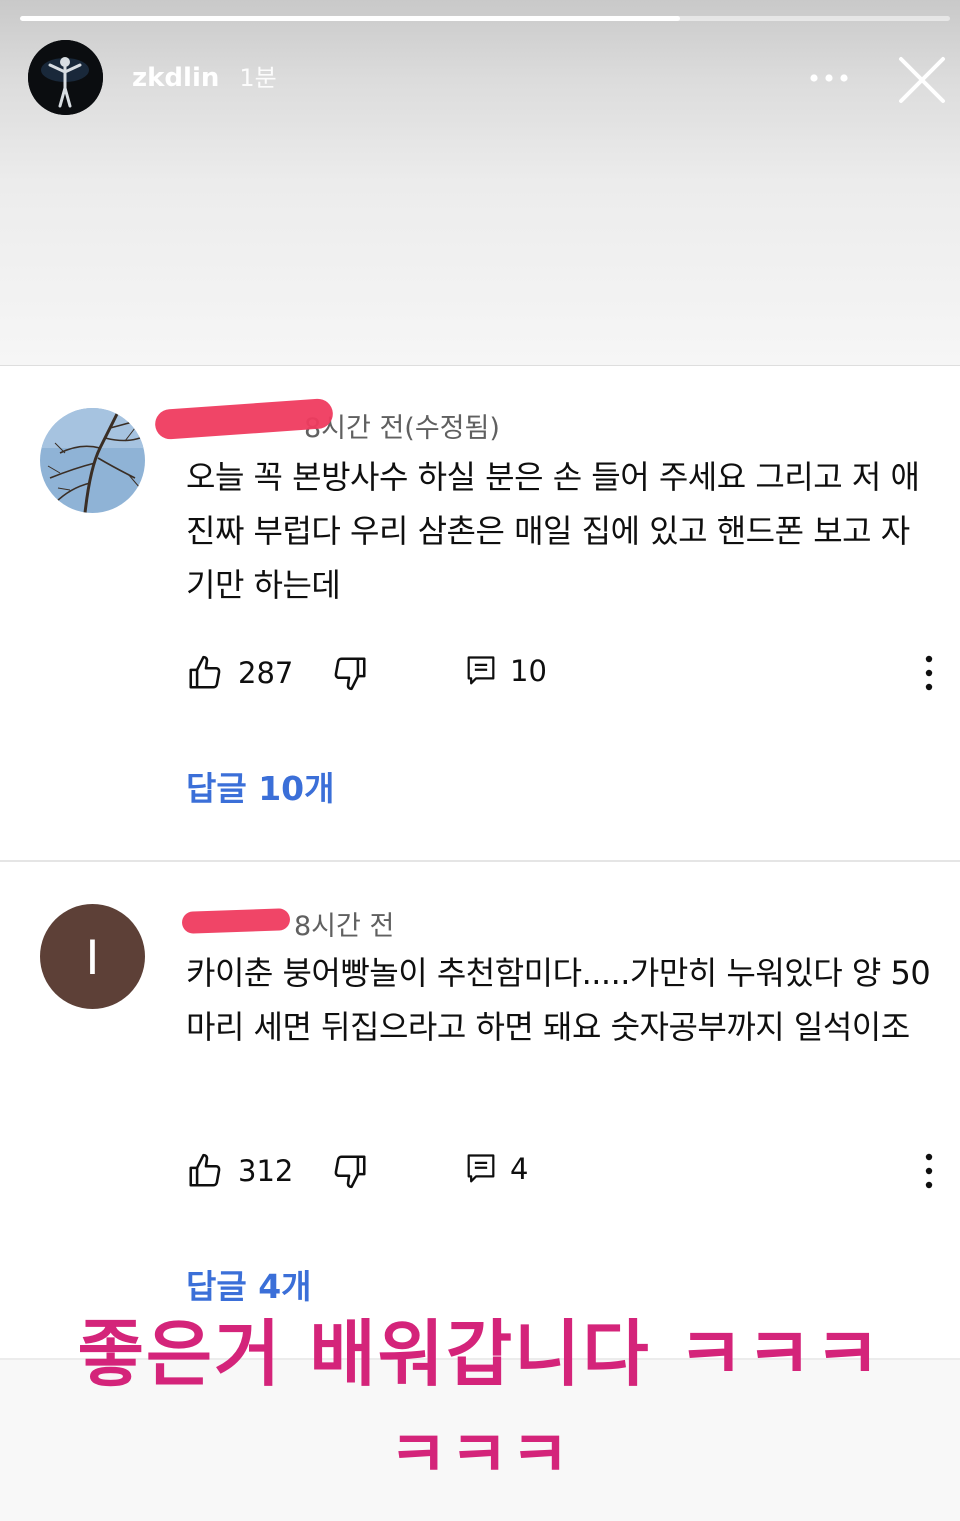 Image resolution: width=960 pixels, height=1521 pixels. I want to click on reply-count: 4, so click(519, 1169).